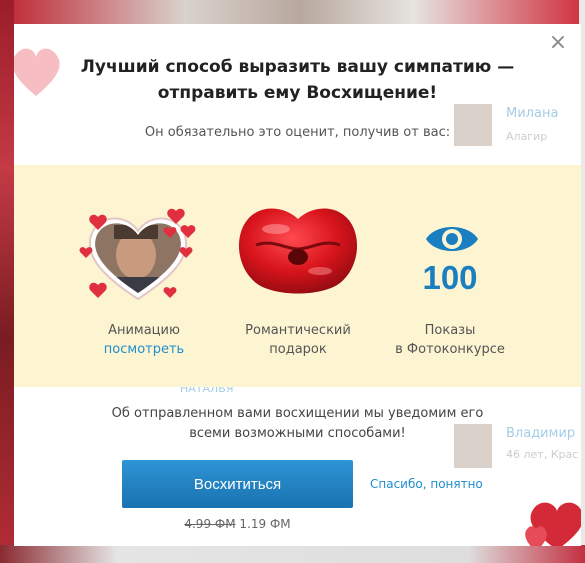 This screenshot has height=563, width=585. I want to click on notice-line: всеми возможными способами!, so click(297, 433).